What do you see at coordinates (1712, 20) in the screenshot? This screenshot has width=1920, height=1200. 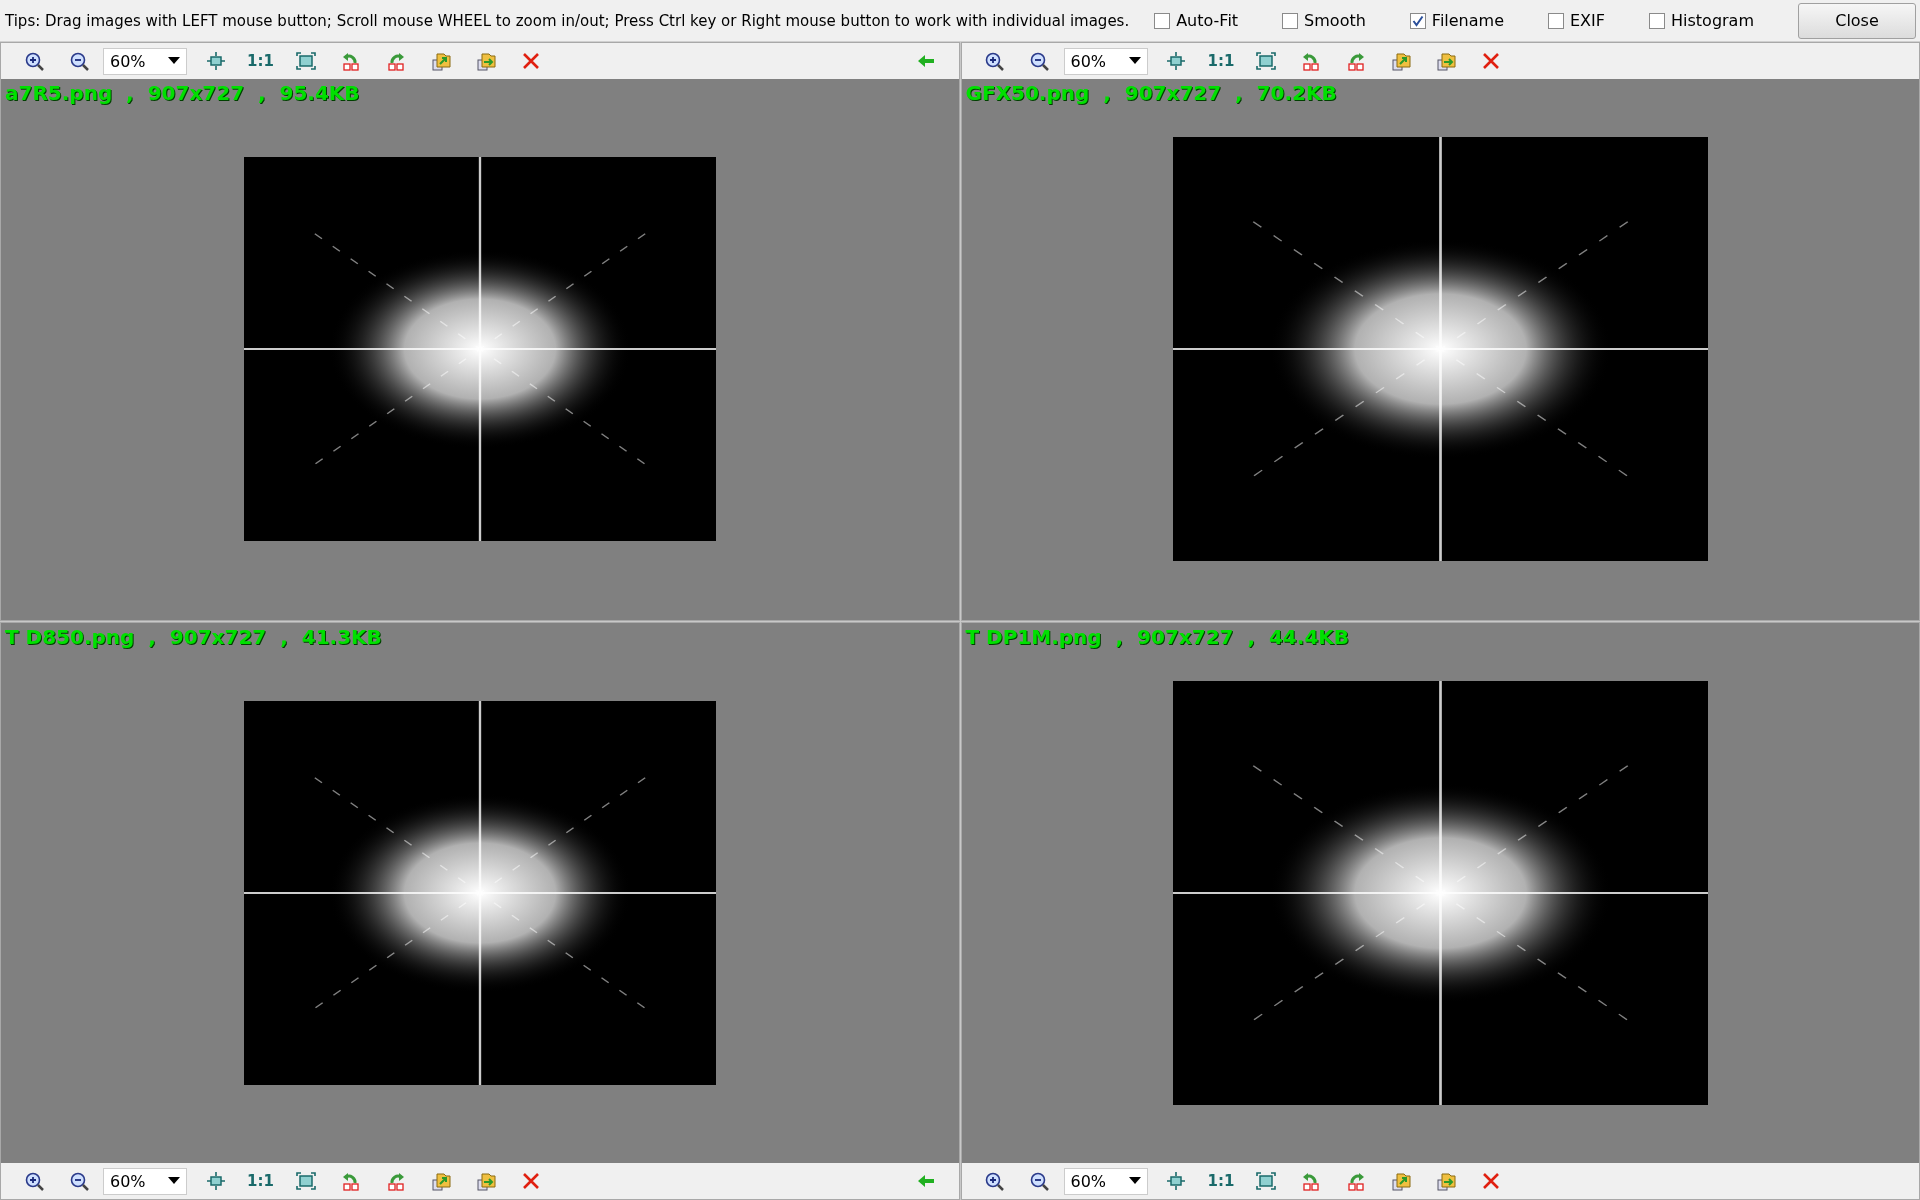 I see `checkbox-label: Histogram` at bounding box center [1712, 20].